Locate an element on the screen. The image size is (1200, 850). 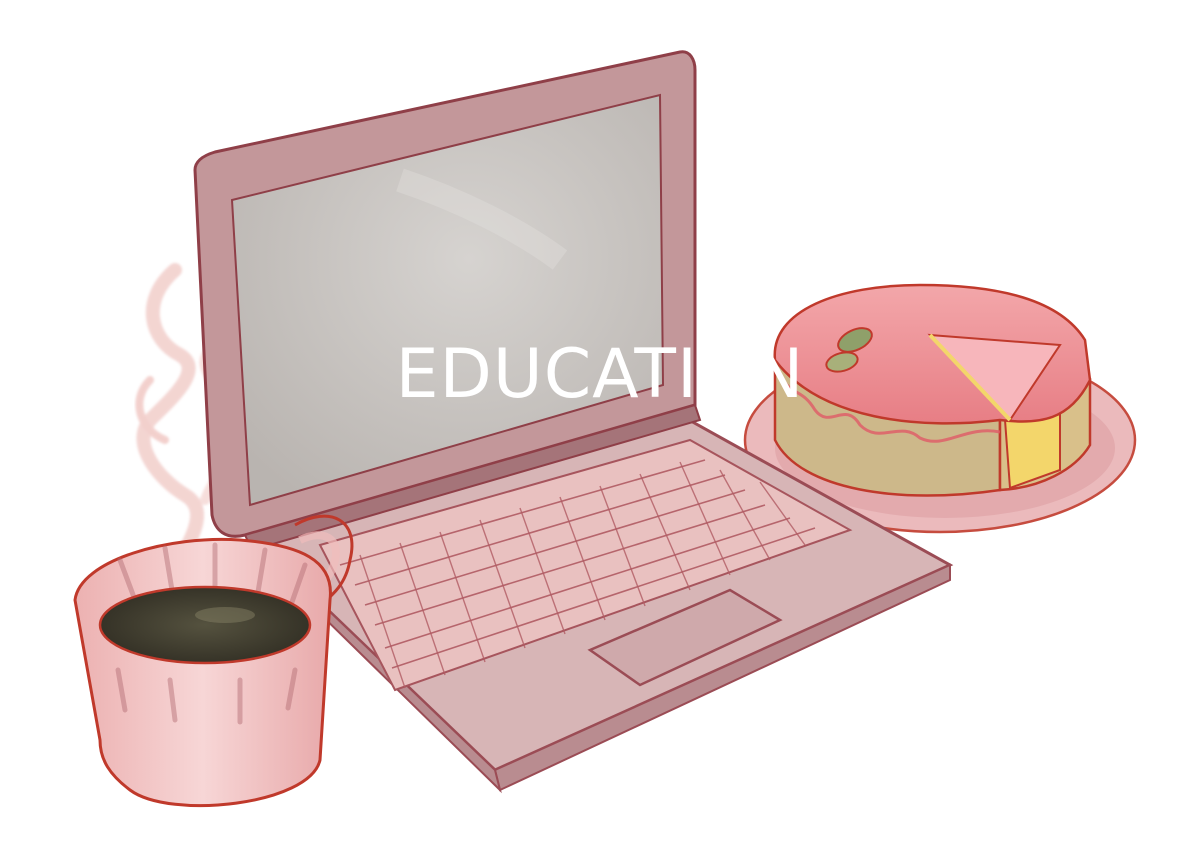
page-title: EDUCATION is located at coordinates (600, 374).